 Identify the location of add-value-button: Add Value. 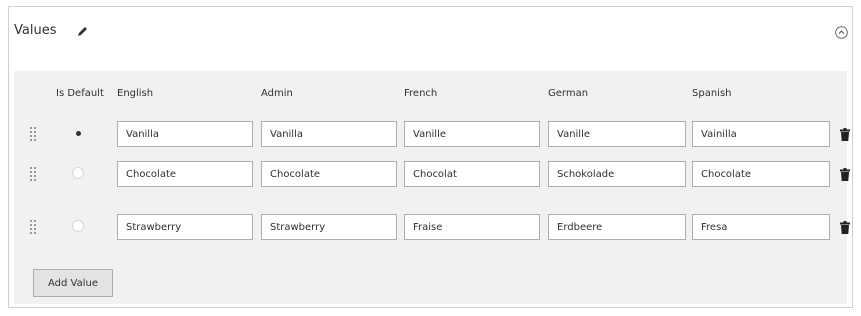
(73, 283).